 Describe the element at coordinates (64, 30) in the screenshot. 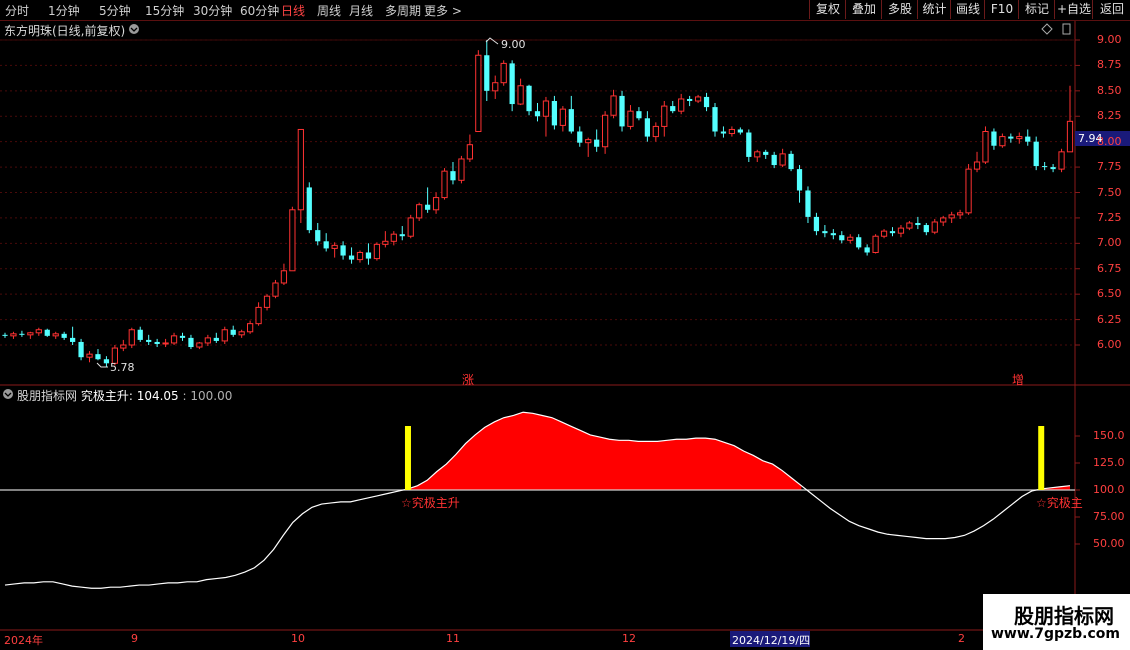

I see `stock-title: 东方明珠(日线,前复权)` at that location.